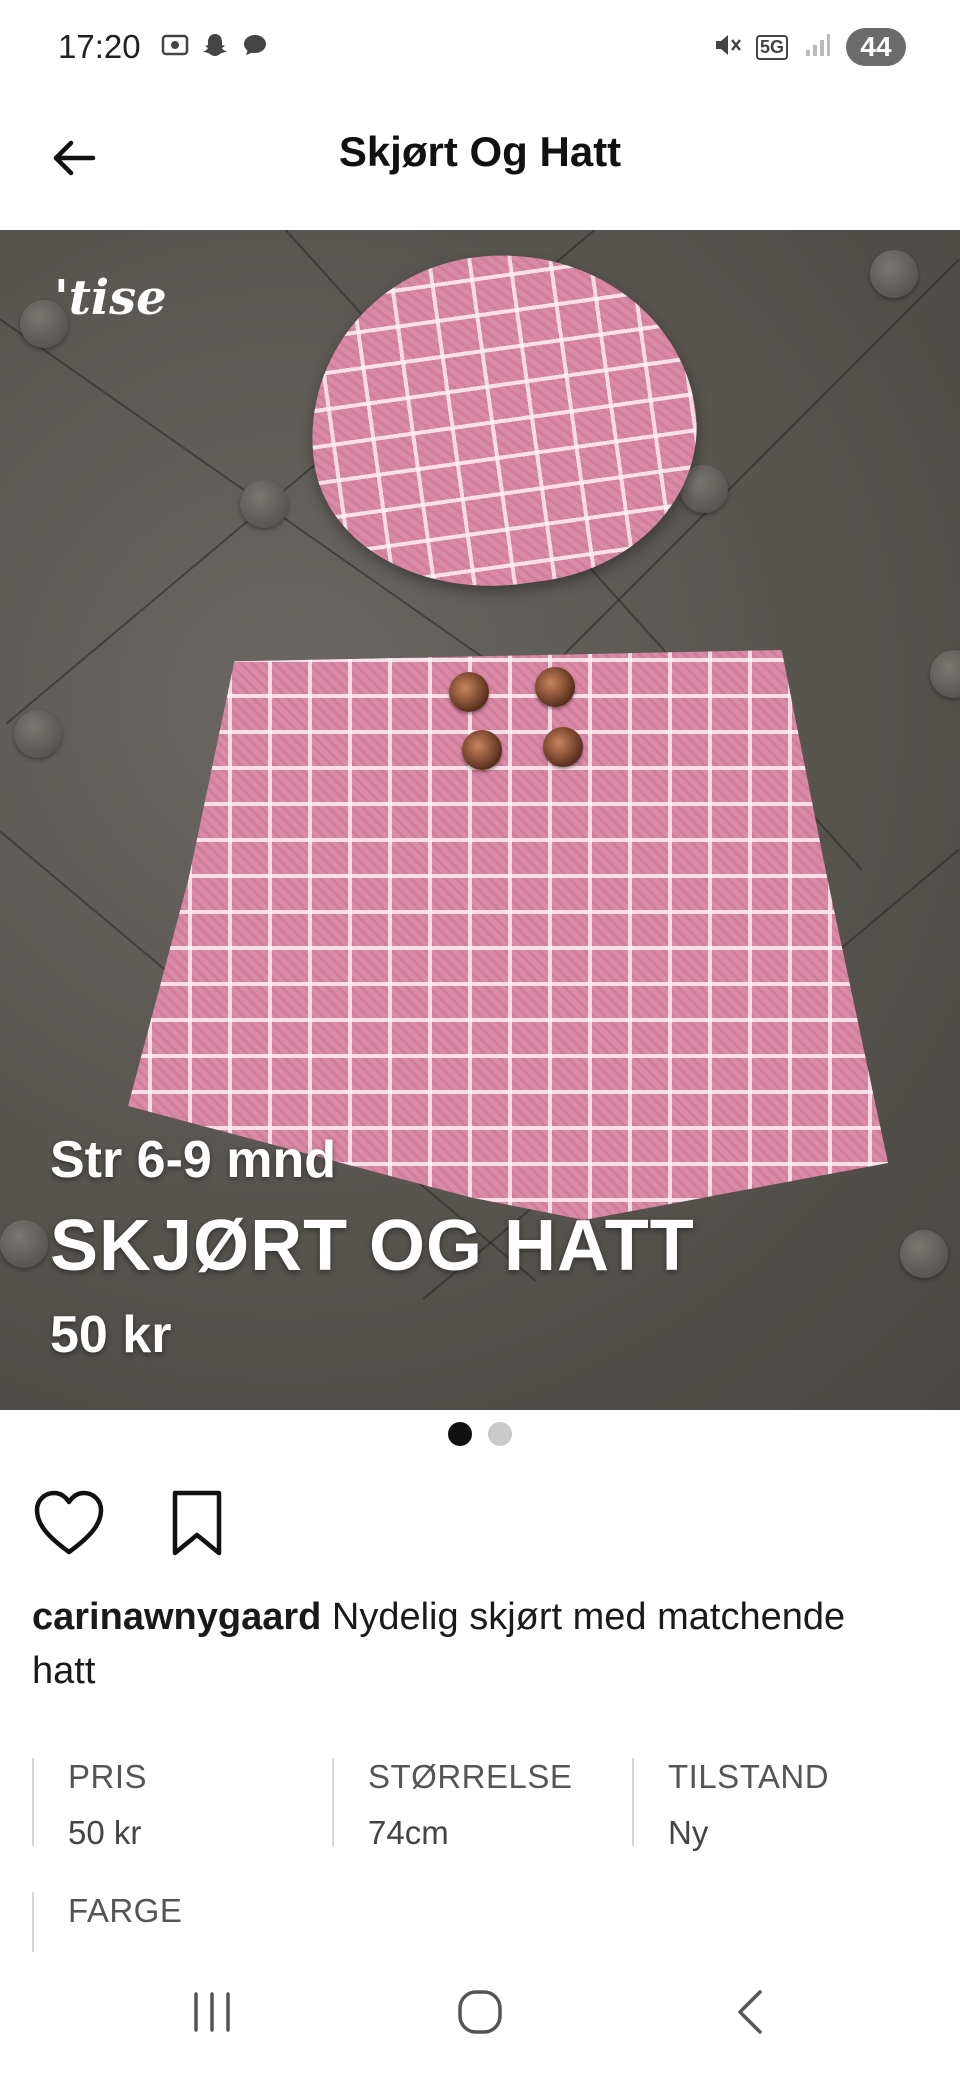 This screenshot has height=2080, width=960. Describe the element at coordinates (193, 1160) in the screenshot. I see `overlay-size: Str 6-9 mnd` at that location.